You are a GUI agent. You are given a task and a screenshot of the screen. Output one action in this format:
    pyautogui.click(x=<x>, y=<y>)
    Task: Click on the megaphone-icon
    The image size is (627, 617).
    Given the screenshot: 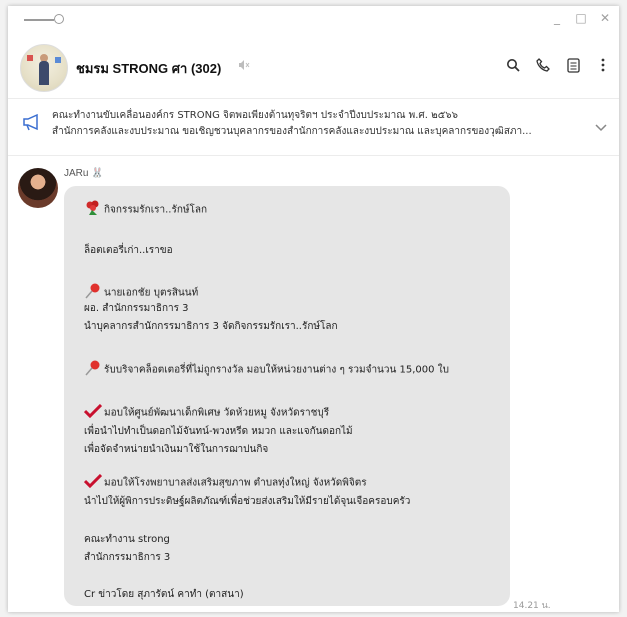 What is the action you would take?
    pyautogui.click(x=32, y=124)
    